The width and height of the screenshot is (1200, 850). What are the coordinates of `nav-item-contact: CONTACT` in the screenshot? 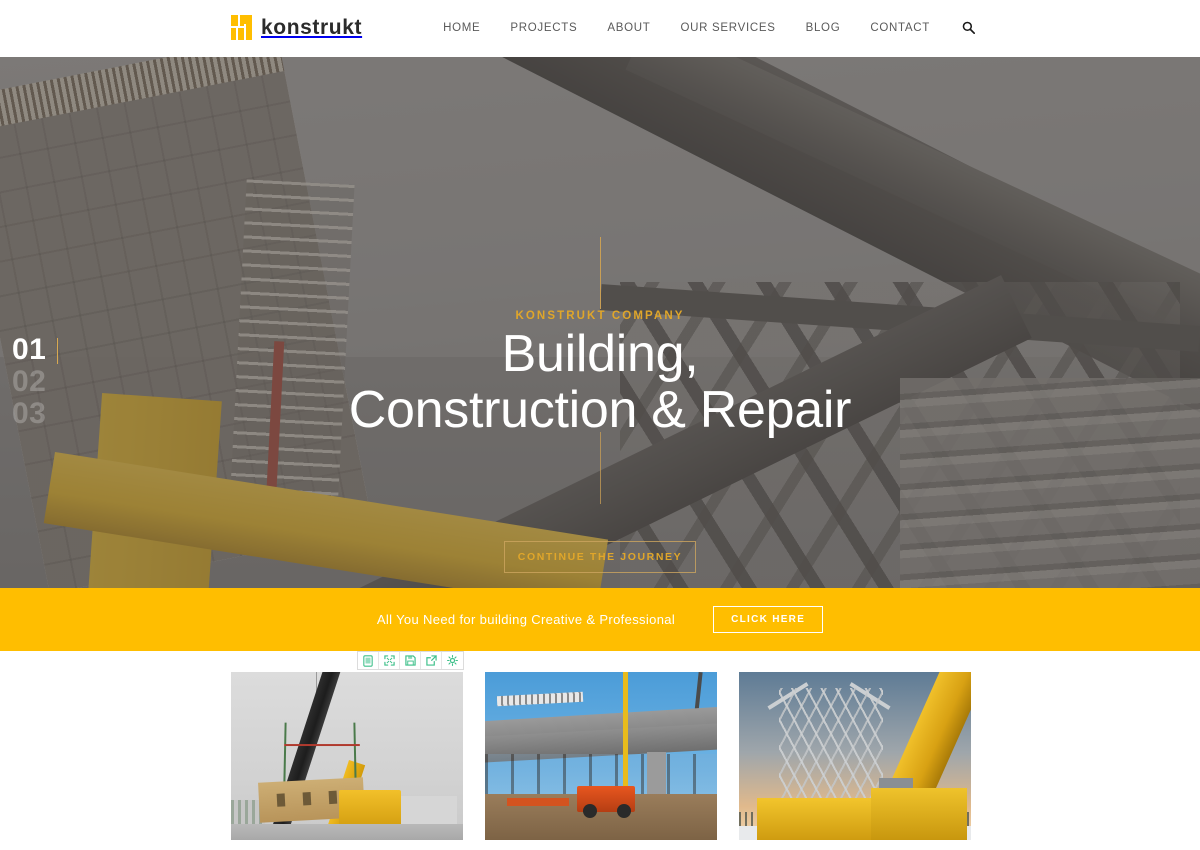 It's located at (900, 28).